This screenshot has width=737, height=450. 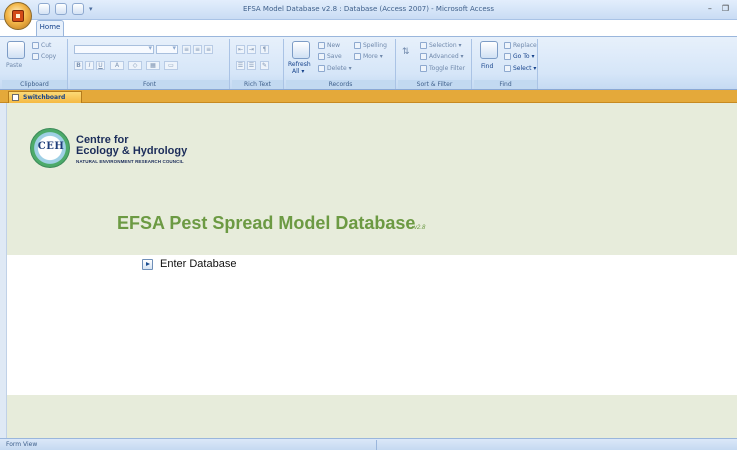 I want to click on more-button: More ▾, so click(x=368, y=56).